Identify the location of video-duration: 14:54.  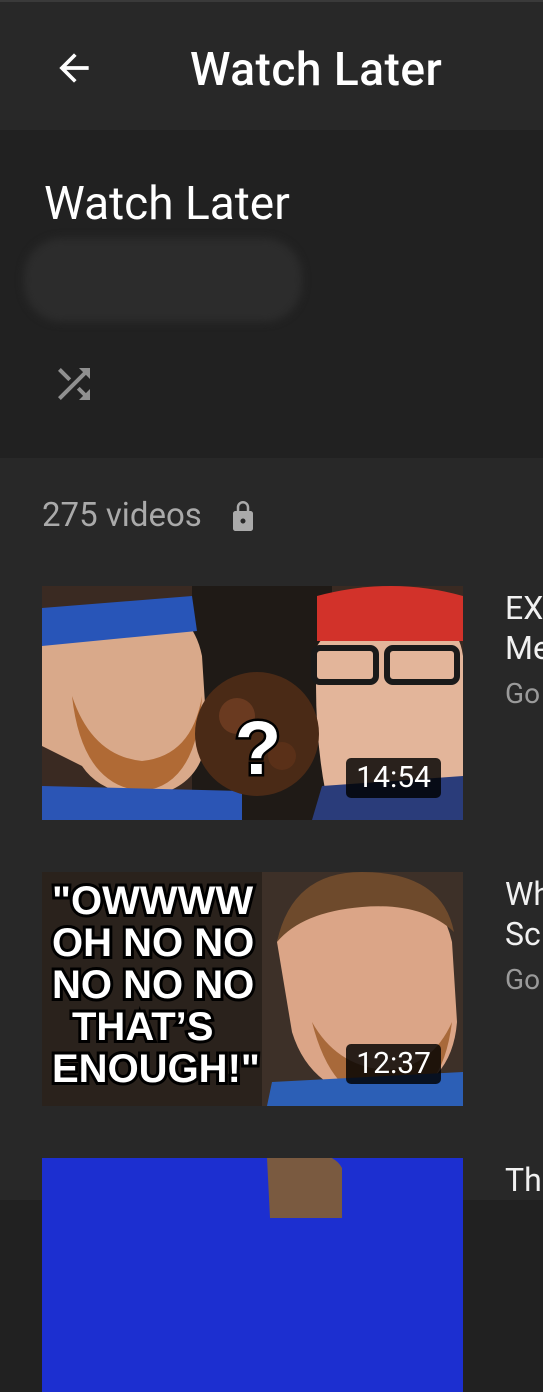
(393, 778).